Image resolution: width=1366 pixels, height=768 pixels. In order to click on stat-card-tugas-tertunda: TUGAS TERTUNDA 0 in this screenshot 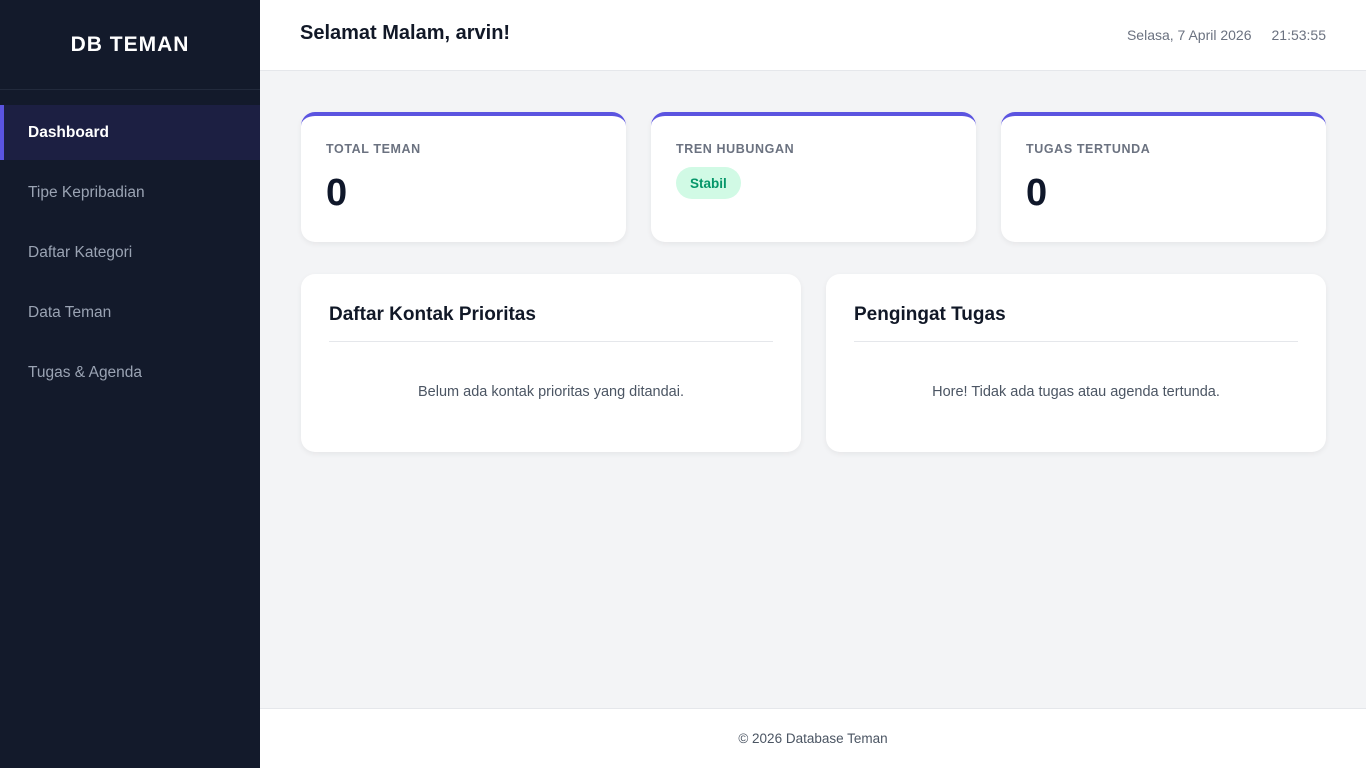, I will do `click(1163, 177)`.